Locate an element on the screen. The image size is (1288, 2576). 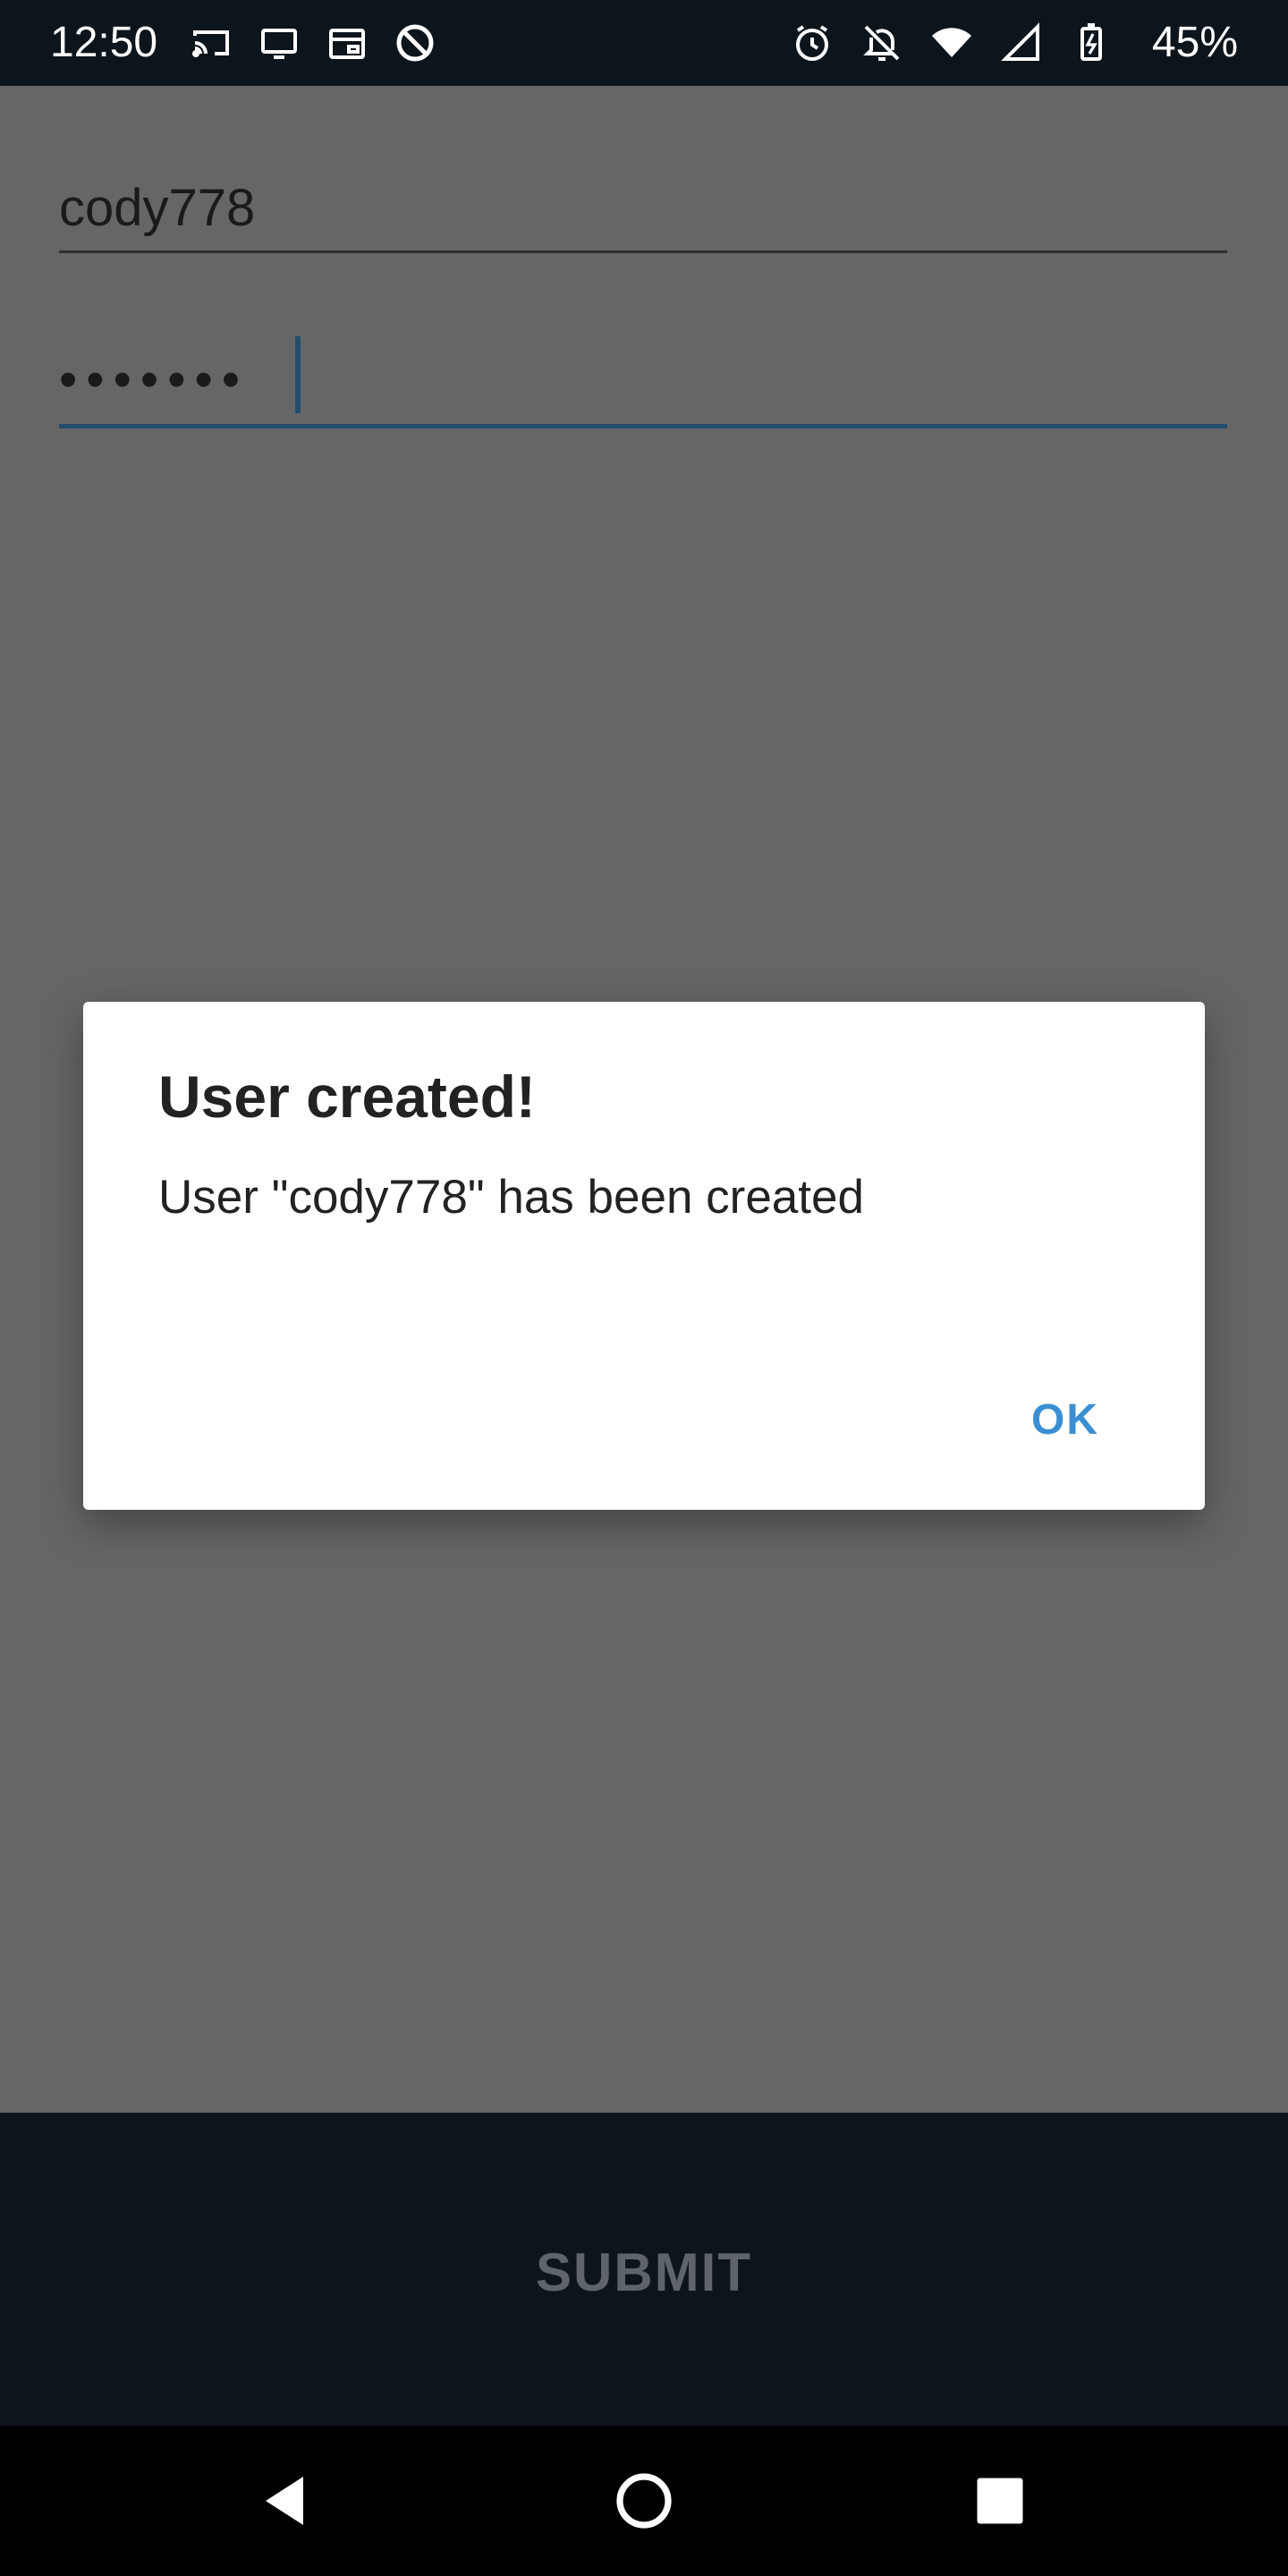
wifi-icon is located at coordinates (951, 42).